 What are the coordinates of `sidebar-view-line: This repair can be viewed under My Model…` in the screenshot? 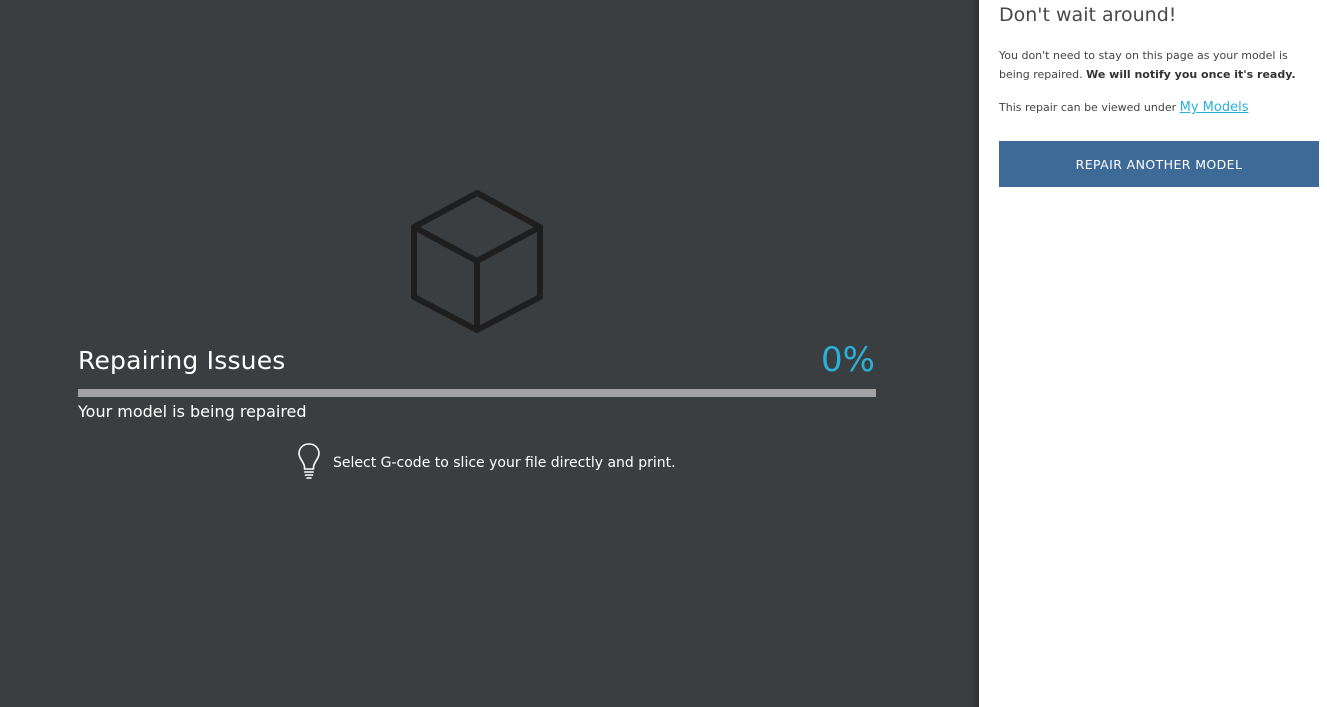 It's located at (1123, 107).